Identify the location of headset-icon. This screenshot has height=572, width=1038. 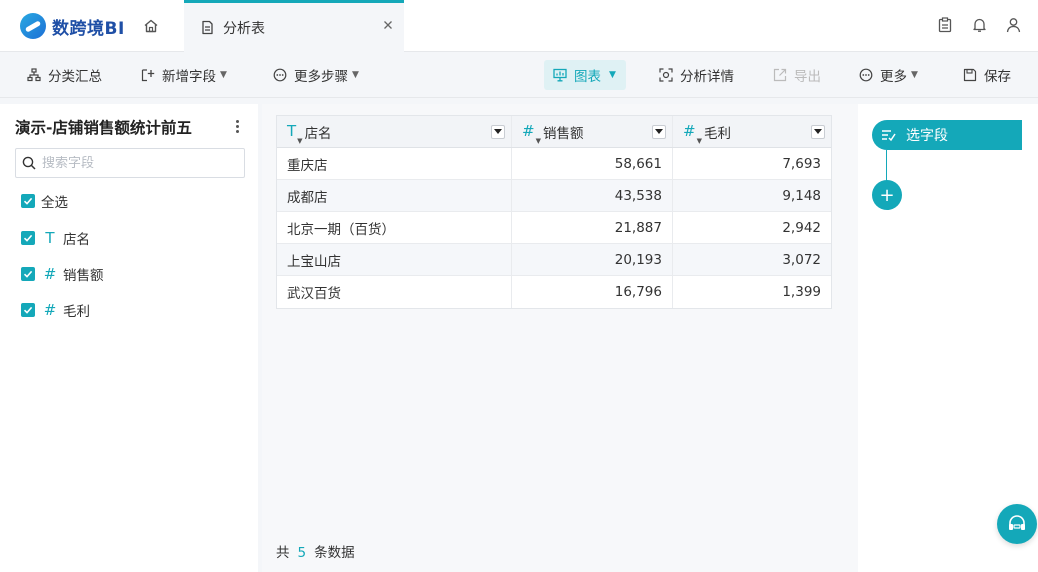
(1017, 522).